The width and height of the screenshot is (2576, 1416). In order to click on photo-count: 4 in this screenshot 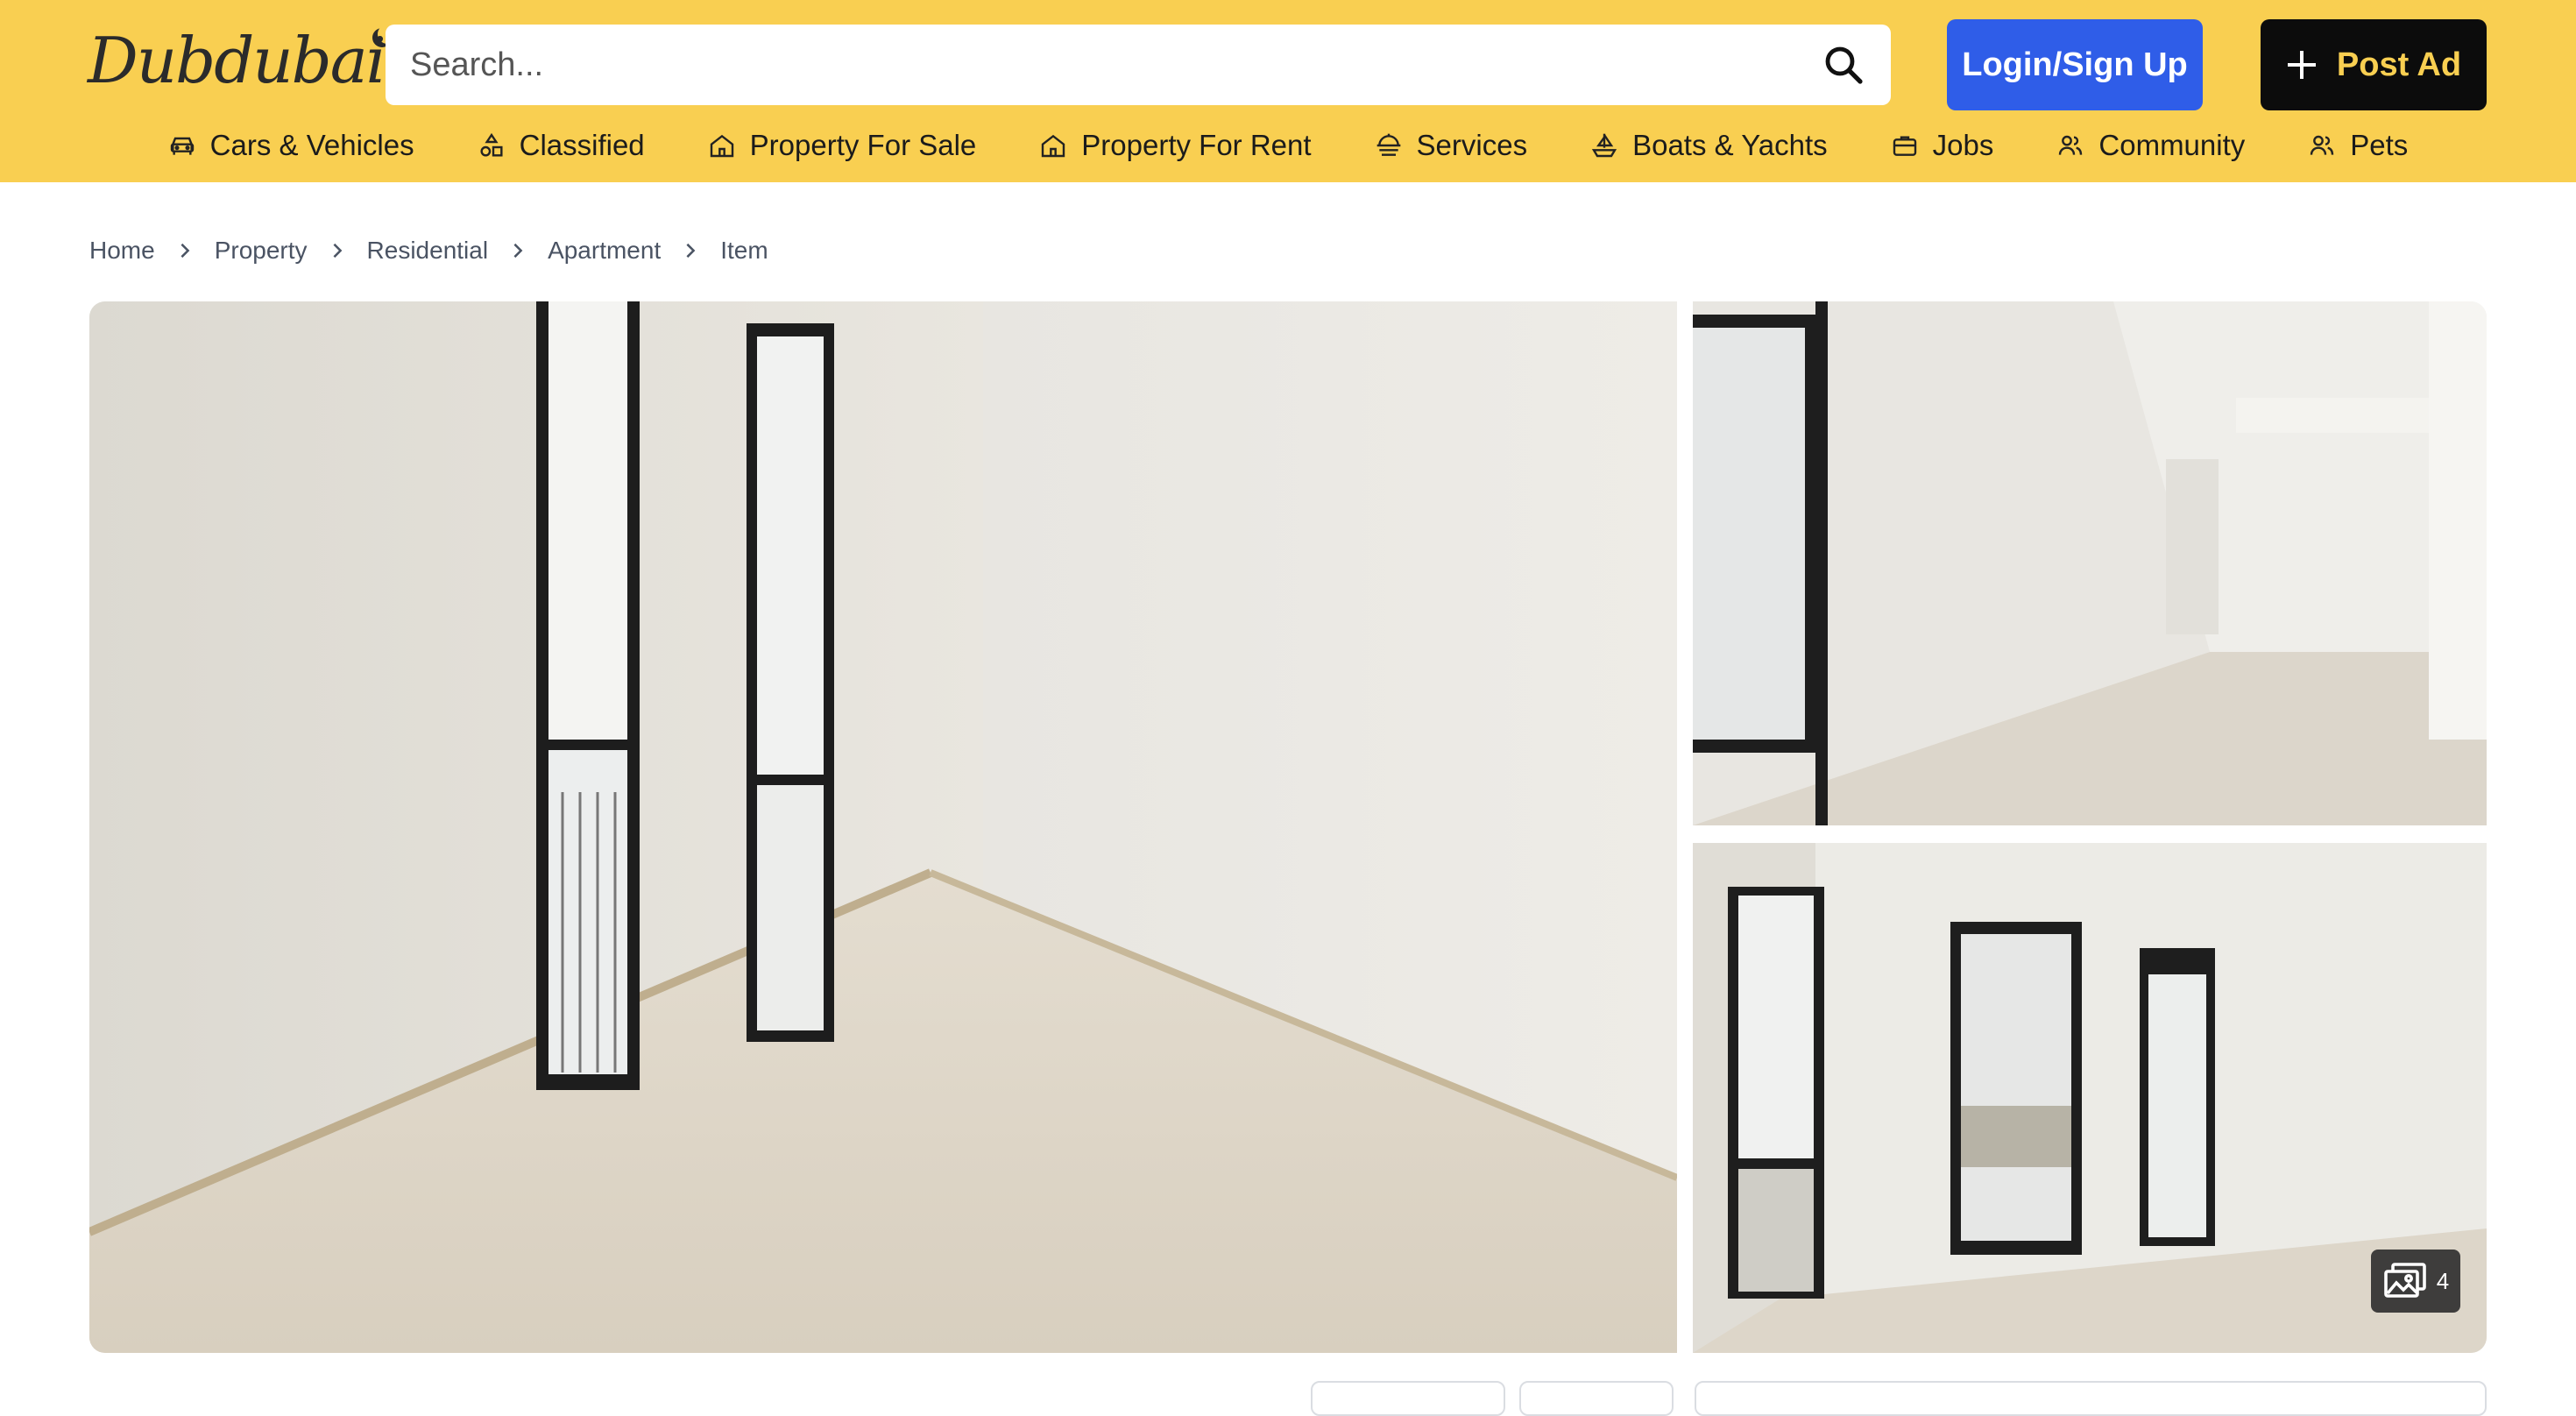, I will do `click(2443, 1280)`.